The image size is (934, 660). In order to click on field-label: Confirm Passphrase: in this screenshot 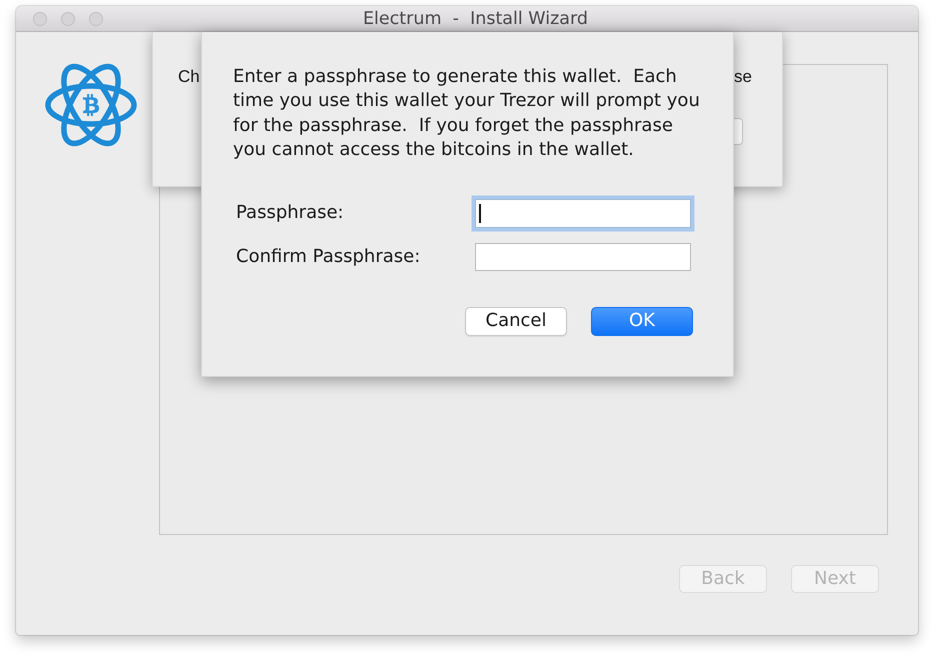, I will do `click(328, 257)`.